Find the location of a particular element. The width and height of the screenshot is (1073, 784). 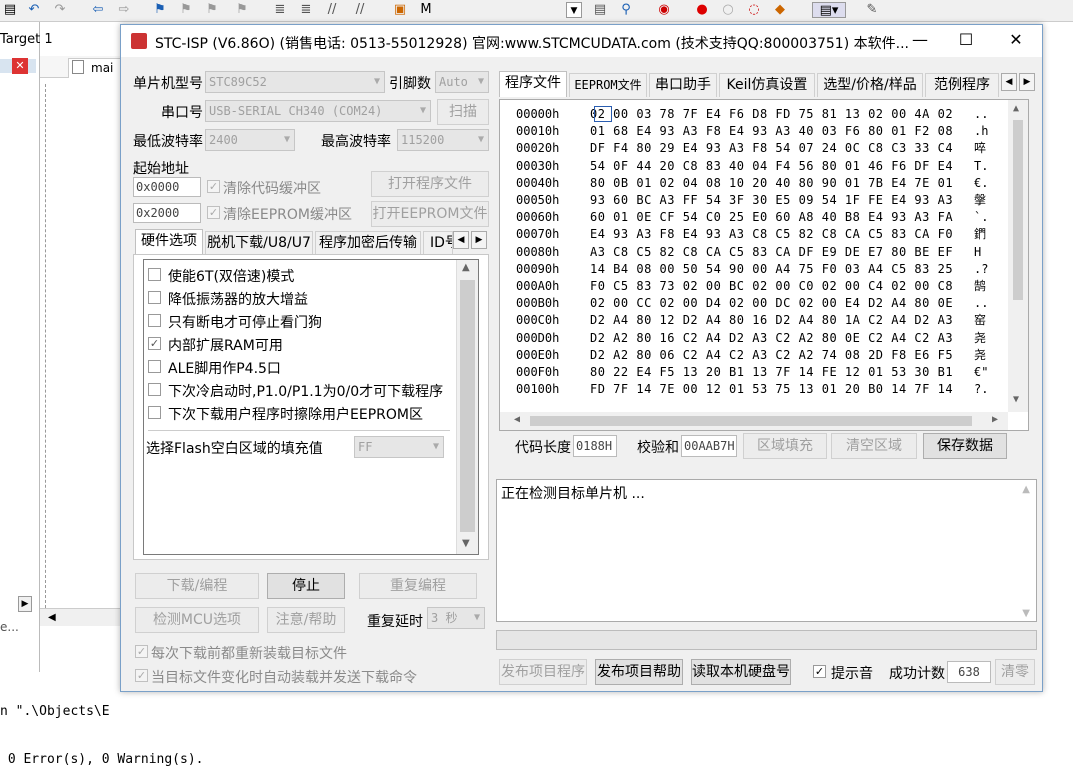

option-watchdog: 只有断电才可停止看门狗 is located at coordinates (298, 321).